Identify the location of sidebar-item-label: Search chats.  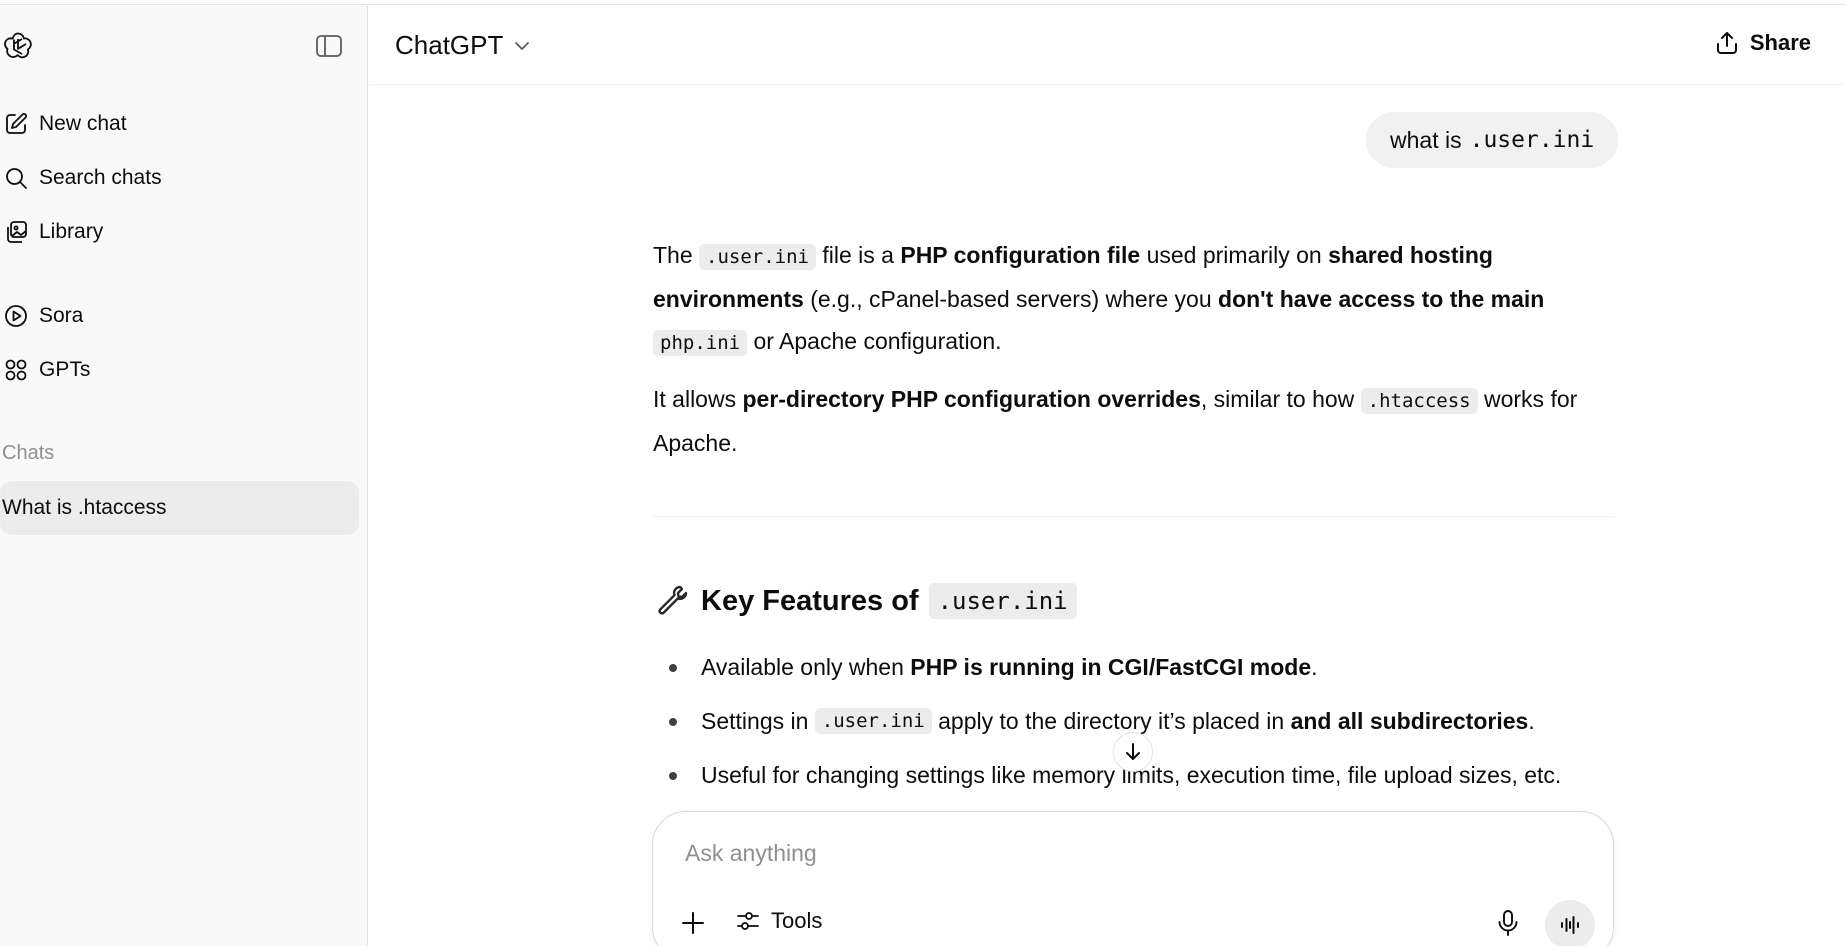
(100, 177).